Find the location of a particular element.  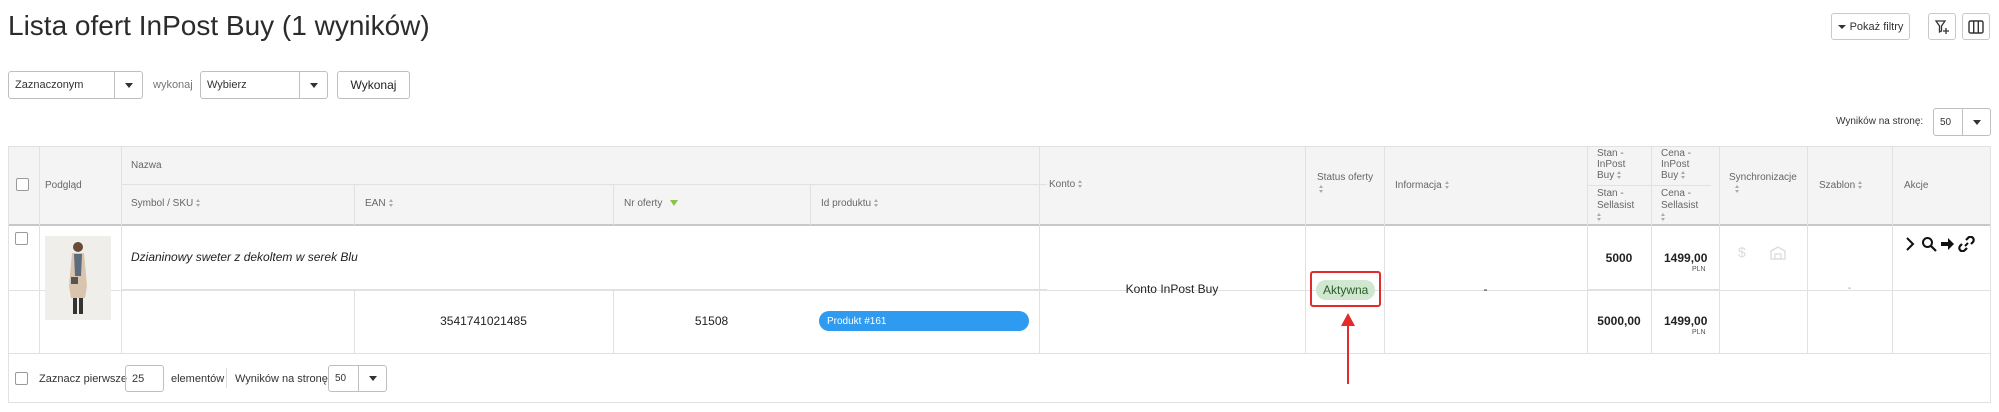

per-page-select: 50 is located at coordinates (1962, 122).